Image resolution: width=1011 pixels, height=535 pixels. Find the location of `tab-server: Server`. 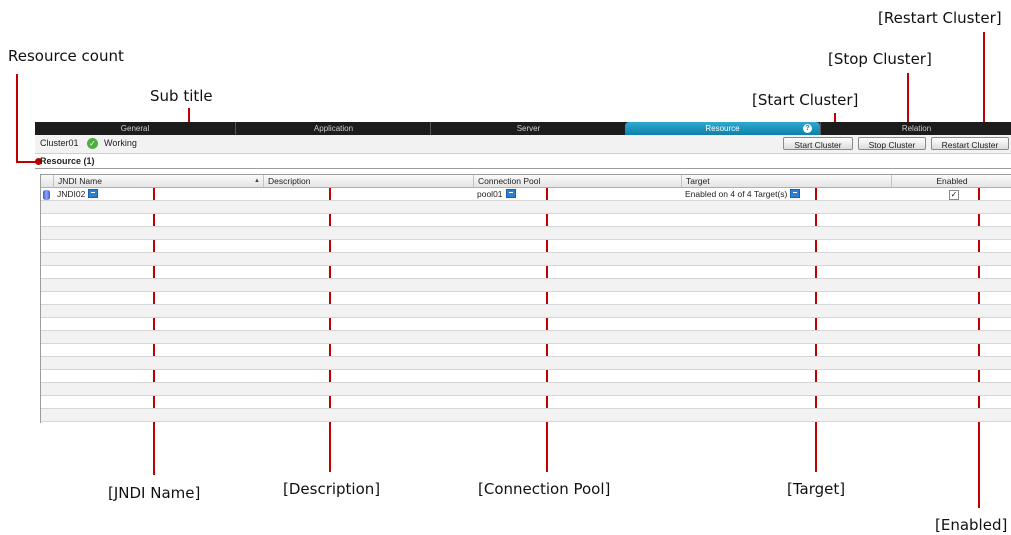

tab-server: Server is located at coordinates (528, 128).